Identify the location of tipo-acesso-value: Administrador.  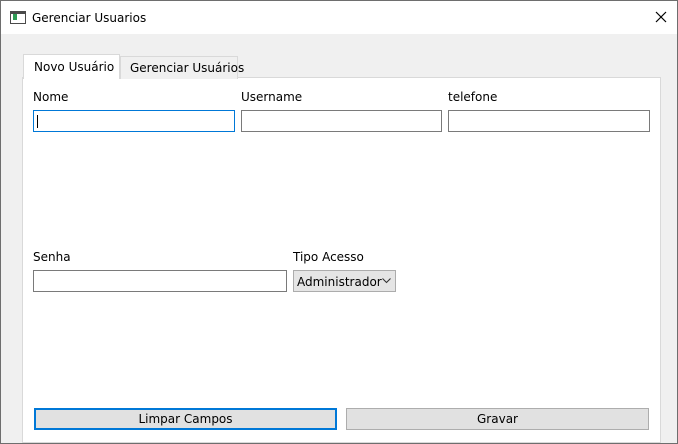
(339, 282).